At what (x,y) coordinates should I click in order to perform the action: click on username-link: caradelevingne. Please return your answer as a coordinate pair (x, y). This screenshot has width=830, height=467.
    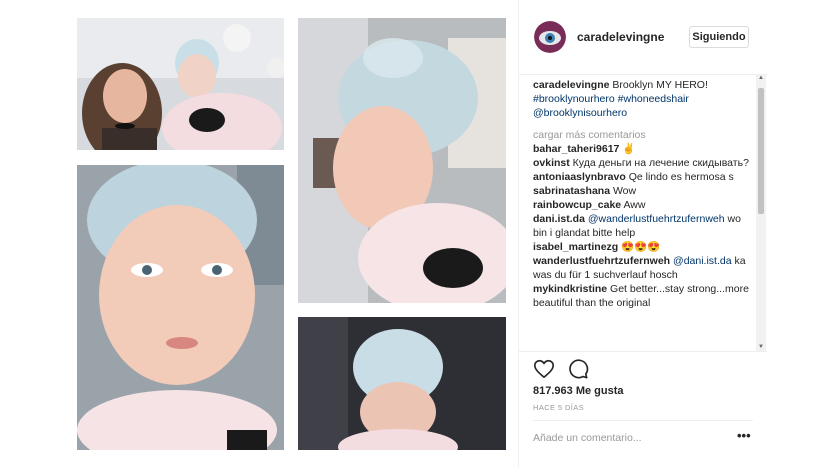
    Looking at the image, I should click on (620, 37).